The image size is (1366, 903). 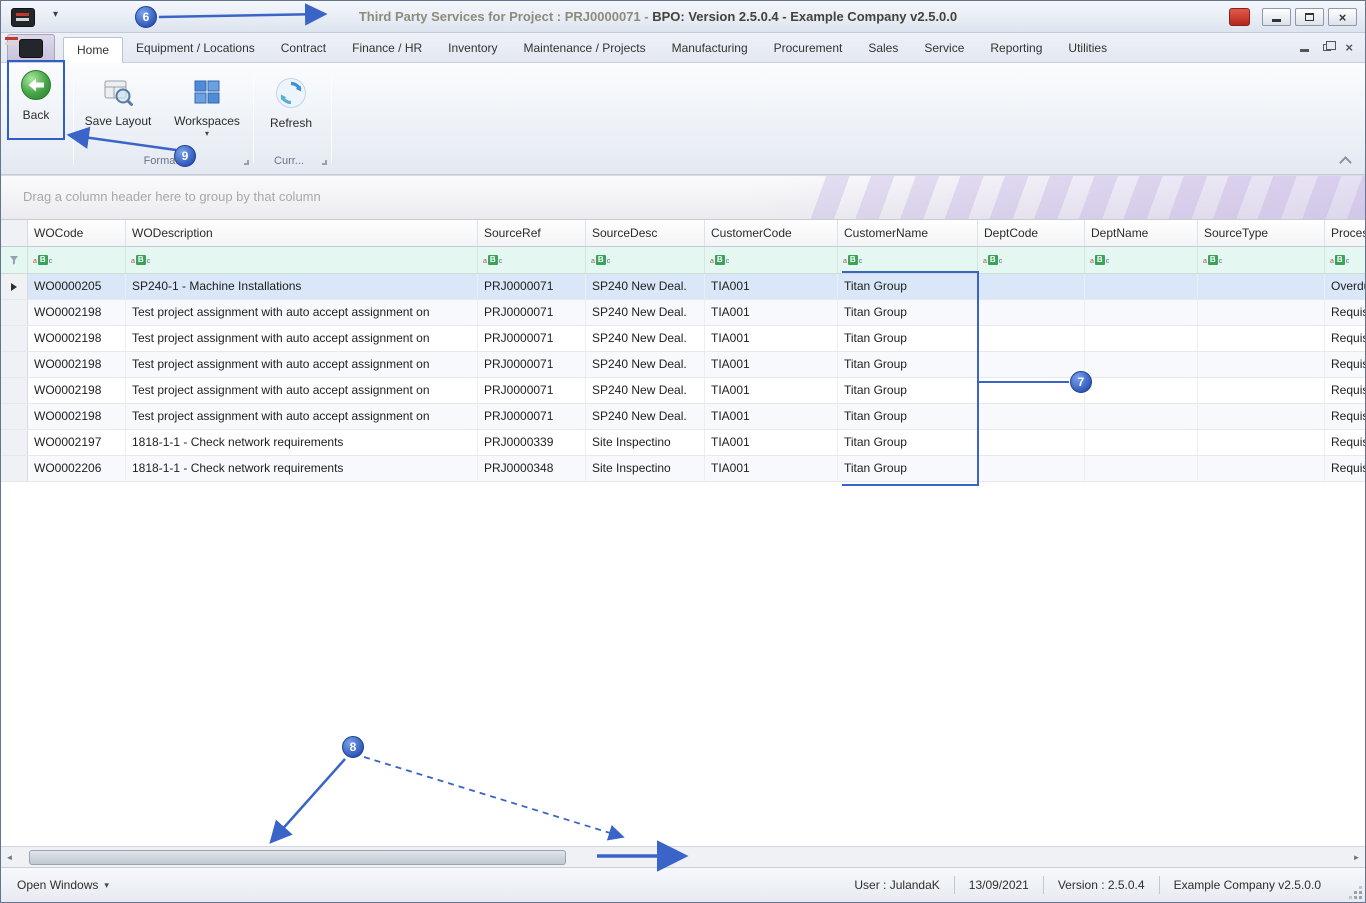 I want to click on filter-cell-deptcode: aBc, so click(x=1031, y=260).